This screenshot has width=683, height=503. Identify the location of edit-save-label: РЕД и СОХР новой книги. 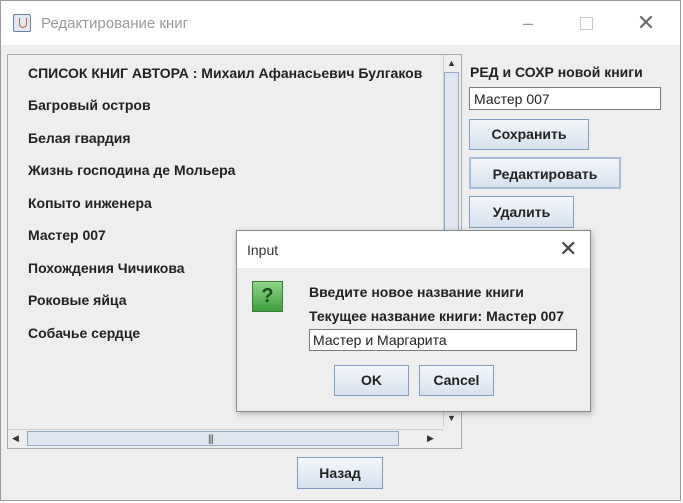
(556, 72).